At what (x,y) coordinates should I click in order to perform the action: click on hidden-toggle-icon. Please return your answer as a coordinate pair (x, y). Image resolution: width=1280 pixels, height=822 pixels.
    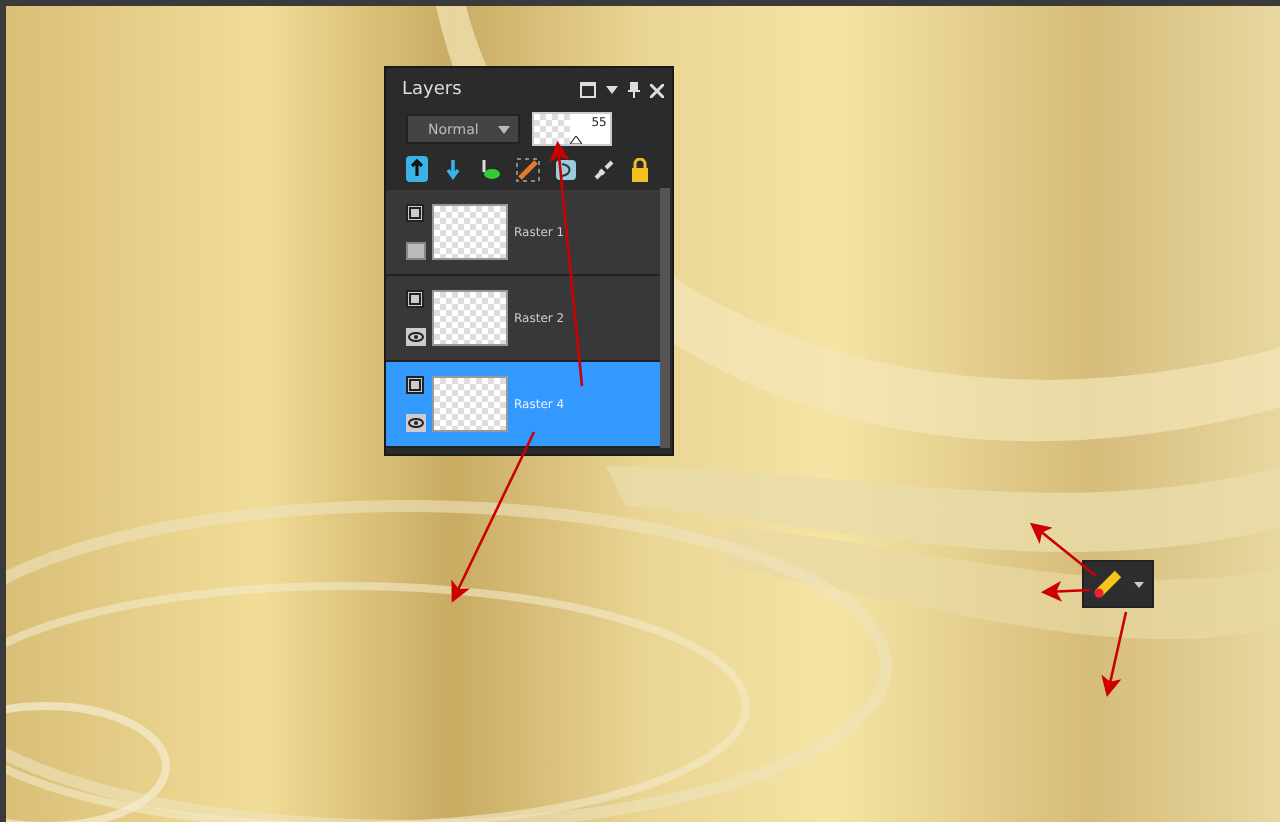
    Looking at the image, I should click on (416, 251).